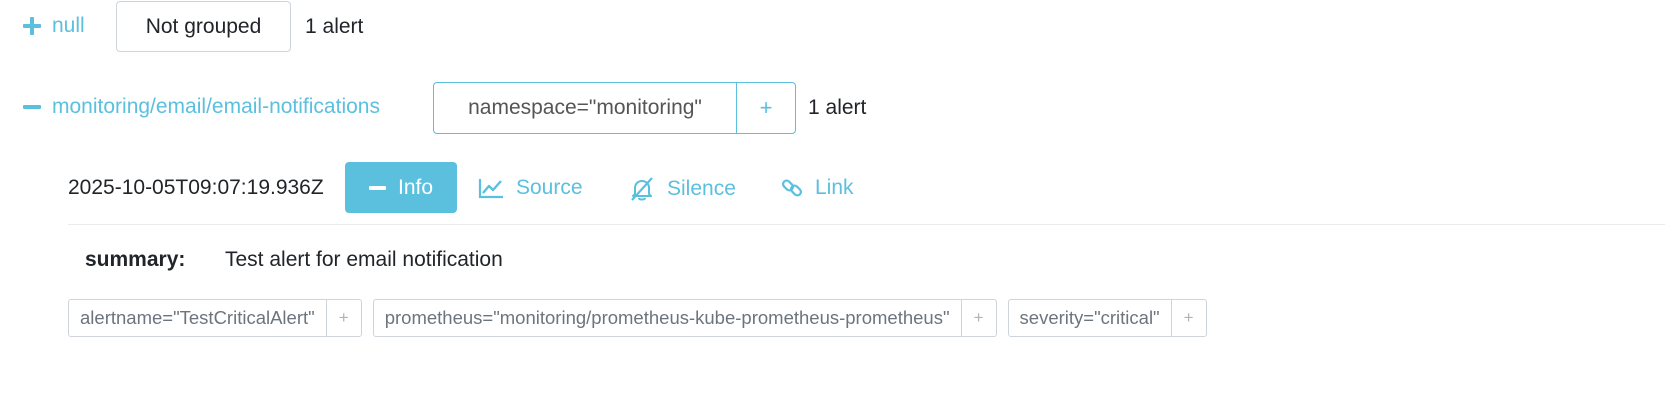 The width and height of the screenshot is (1665, 405). What do you see at coordinates (415, 187) in the screenshot?
I see `info-button-label: Info` at bounding box center [415, 187].